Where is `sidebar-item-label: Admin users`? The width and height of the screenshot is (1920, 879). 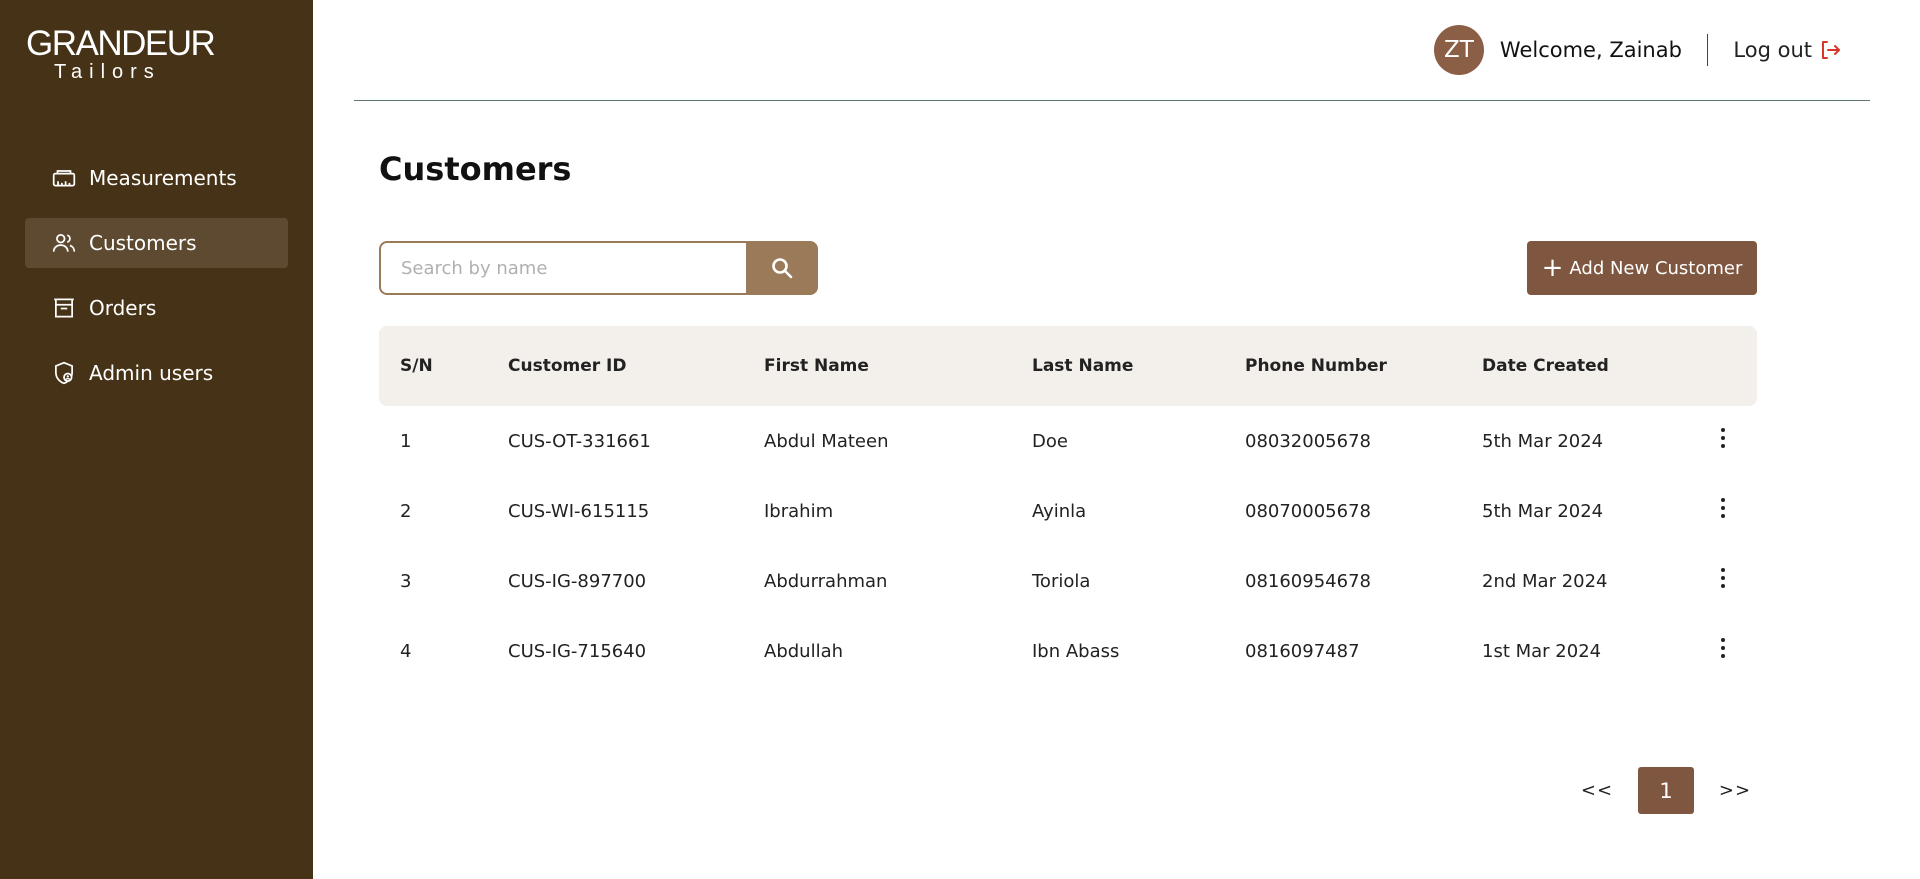 sidebar-item-label: Admin users is located at coordinates (151, 373).